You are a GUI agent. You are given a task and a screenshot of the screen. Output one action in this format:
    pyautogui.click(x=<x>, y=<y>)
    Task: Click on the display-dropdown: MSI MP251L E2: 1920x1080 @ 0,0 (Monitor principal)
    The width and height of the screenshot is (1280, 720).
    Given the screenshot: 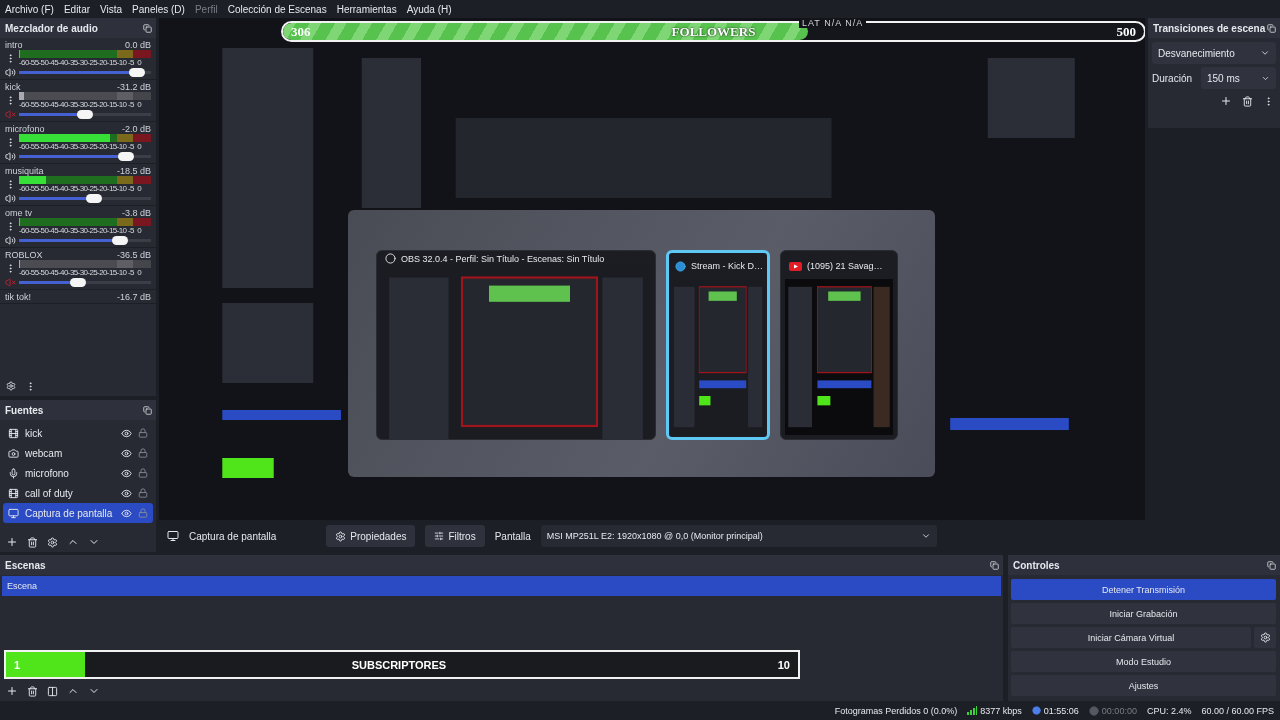 What is the action you would take?
    pyautogui.click(x=738, y=536)
    